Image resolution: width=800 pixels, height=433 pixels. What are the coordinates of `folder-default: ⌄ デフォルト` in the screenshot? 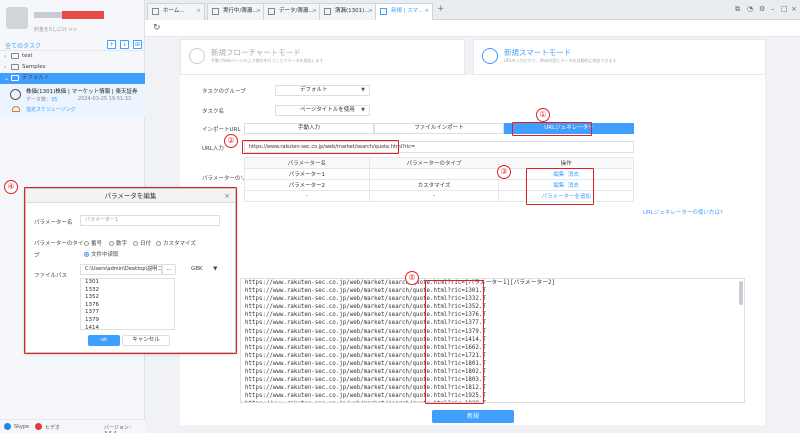 It's located at (72, 78).